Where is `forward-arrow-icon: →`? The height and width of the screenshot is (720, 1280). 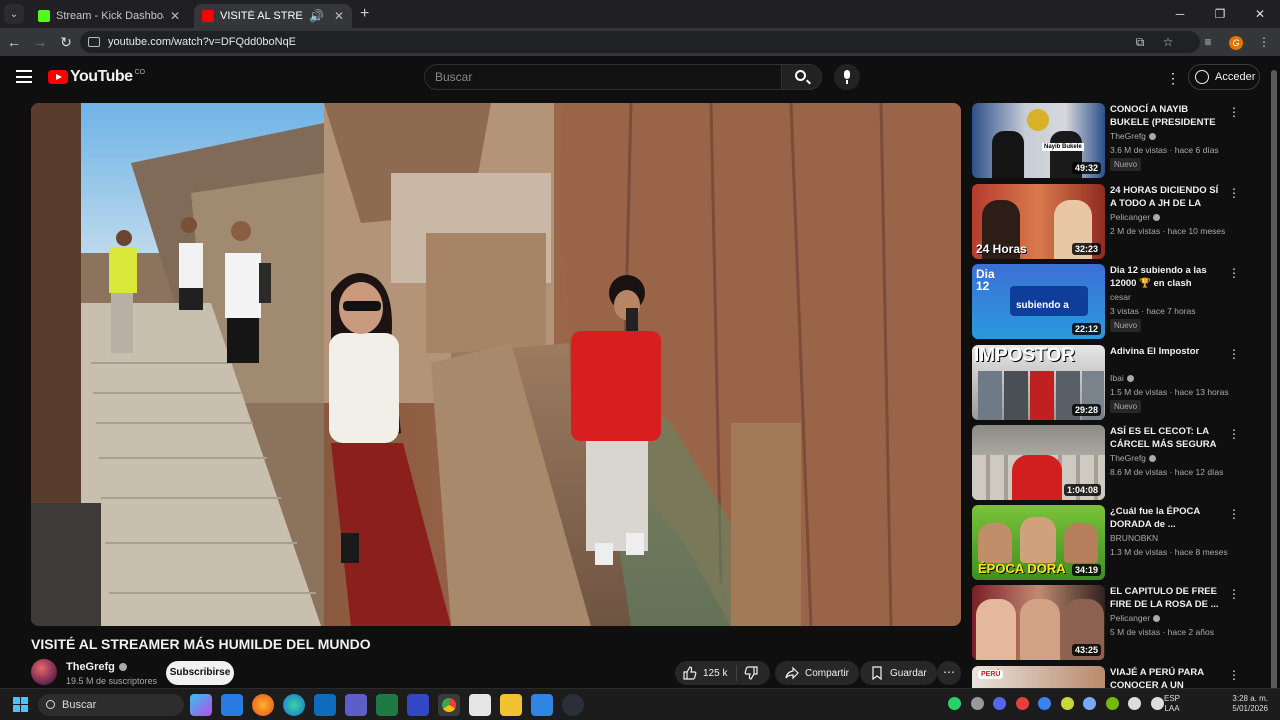 forward-arrow-icon: → is located at coordinates (40, 42).